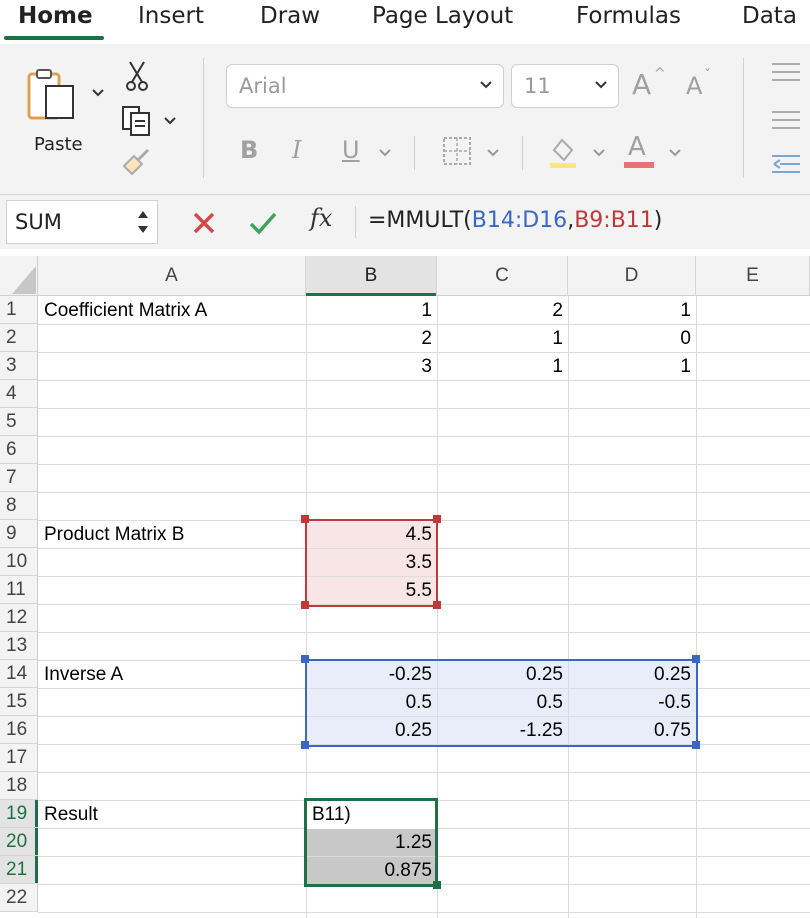 The width and height of the screenshot is (810, 918). What do you see at coordinates (98, 93) in the screenshot?
I see `paste-dropdown-chevron-icon` at bounding box center [98, 93].